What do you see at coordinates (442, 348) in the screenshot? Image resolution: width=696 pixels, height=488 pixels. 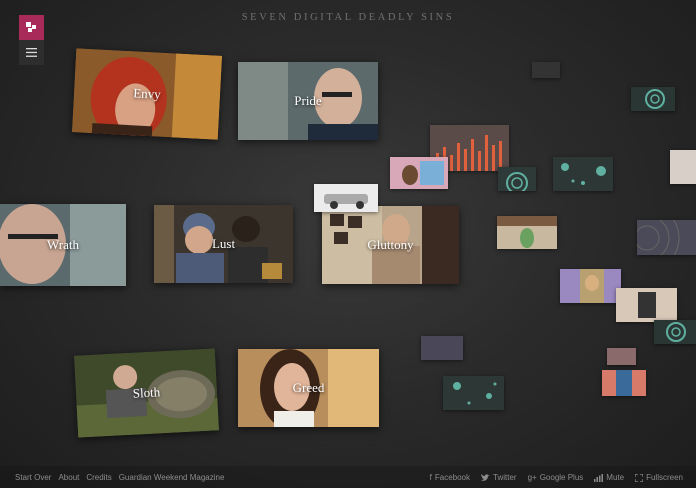 I see `purple-square-thumbnail` at bounding box center [442, 348].